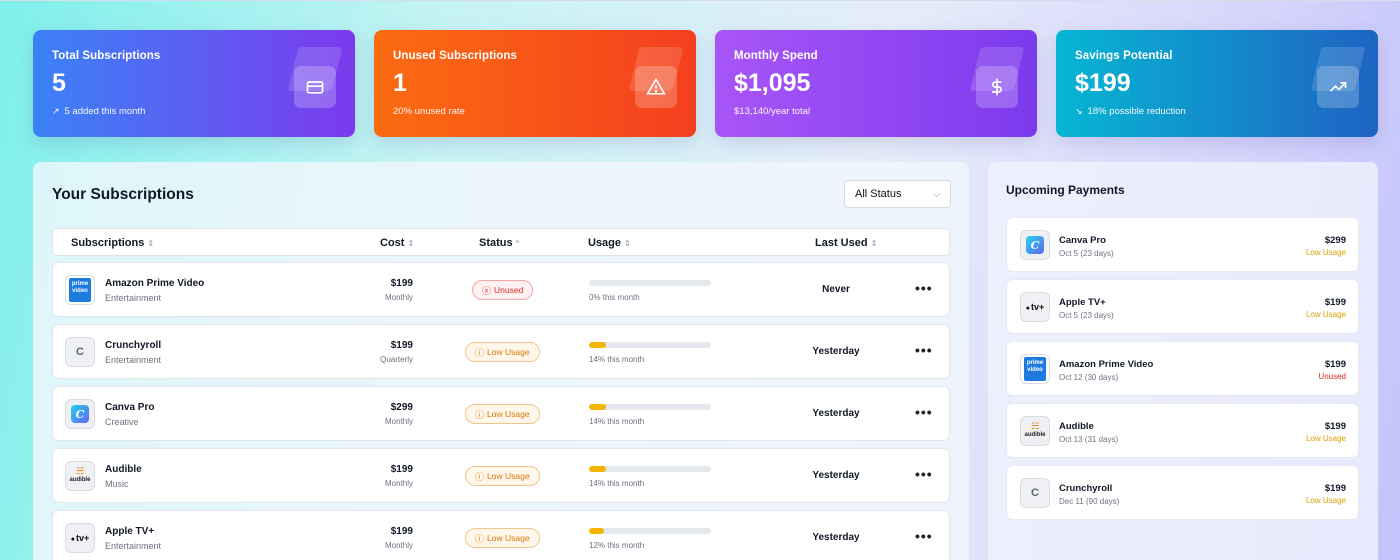 The width and height of the screenshot is (1400, 560). What do you see at coordinates (1035, 369) in the screenshot?
I see `amazon-prime-video-logo: prime video` at bounding box center [1035, 369].